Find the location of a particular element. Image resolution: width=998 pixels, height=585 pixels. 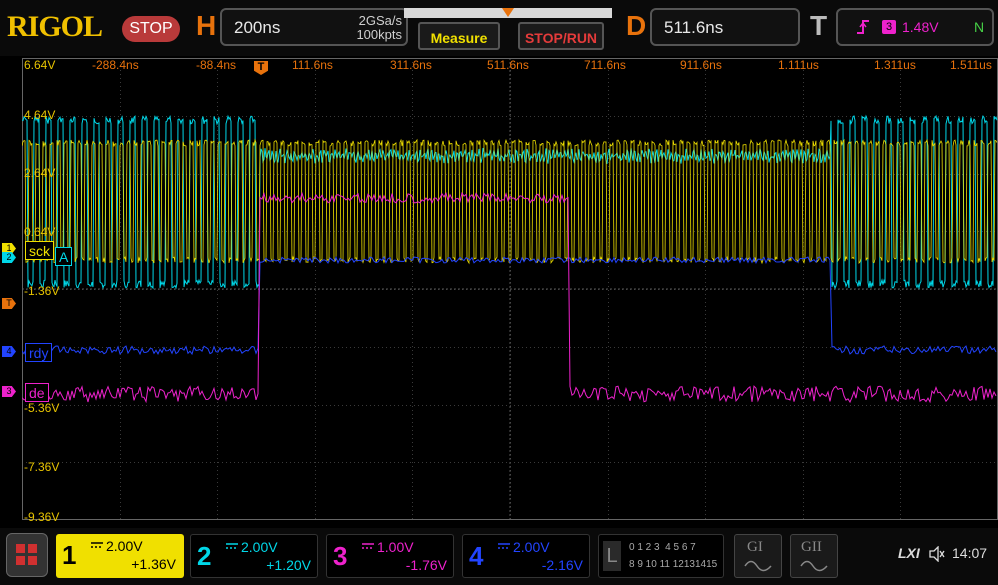

ch4-scale: 2.00V is located at coordinates (531, 547).